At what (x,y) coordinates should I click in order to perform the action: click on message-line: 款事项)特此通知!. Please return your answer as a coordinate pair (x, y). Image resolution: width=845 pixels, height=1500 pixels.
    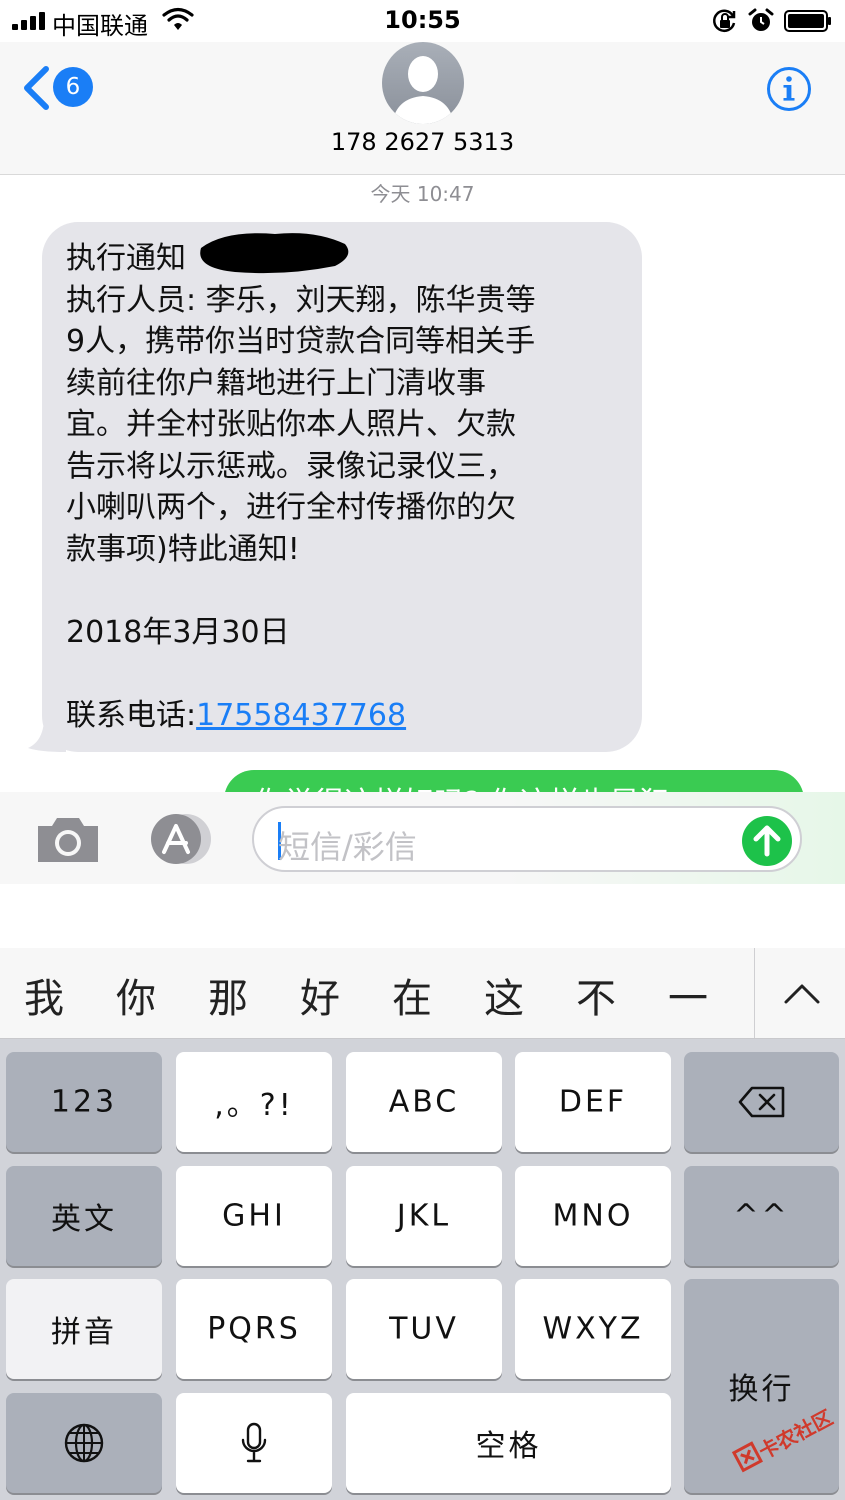
    Looking at the image, I should click on (183, 549).